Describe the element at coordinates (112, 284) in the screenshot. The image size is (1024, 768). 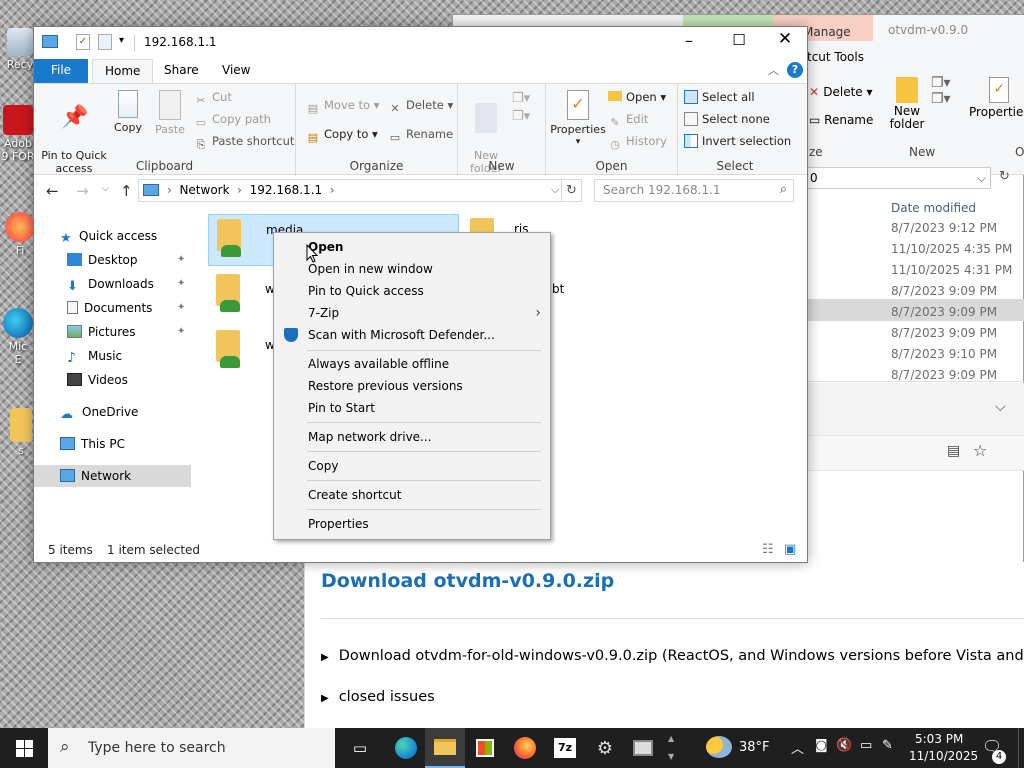
I see `nav-downloads: ⬇ Downloads ✦` at that location.